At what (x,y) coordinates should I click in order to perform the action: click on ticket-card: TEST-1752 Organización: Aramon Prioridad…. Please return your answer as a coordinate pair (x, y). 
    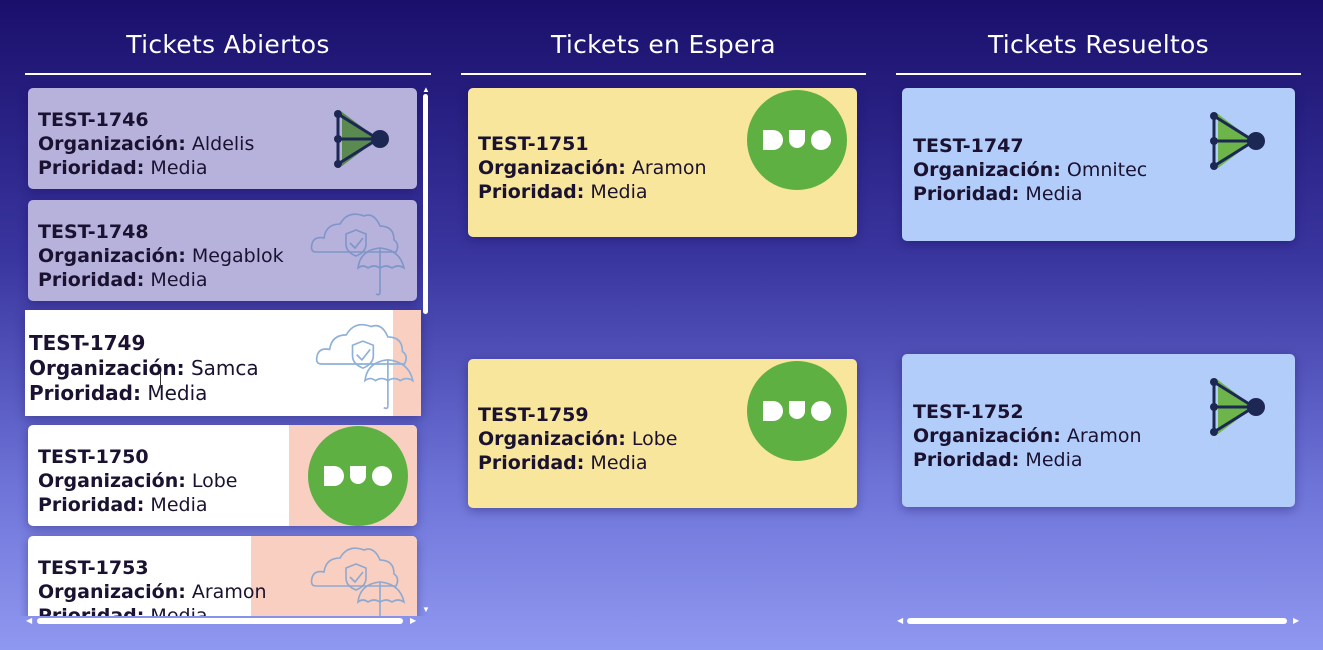
    Looking at the image, I should click on (1098, 430).